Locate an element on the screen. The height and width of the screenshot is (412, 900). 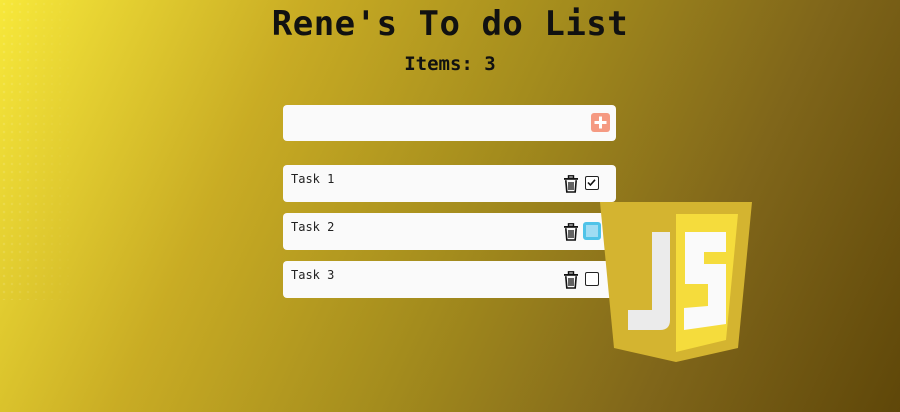
background-dot-pattern is located at coordinates (40, 150).